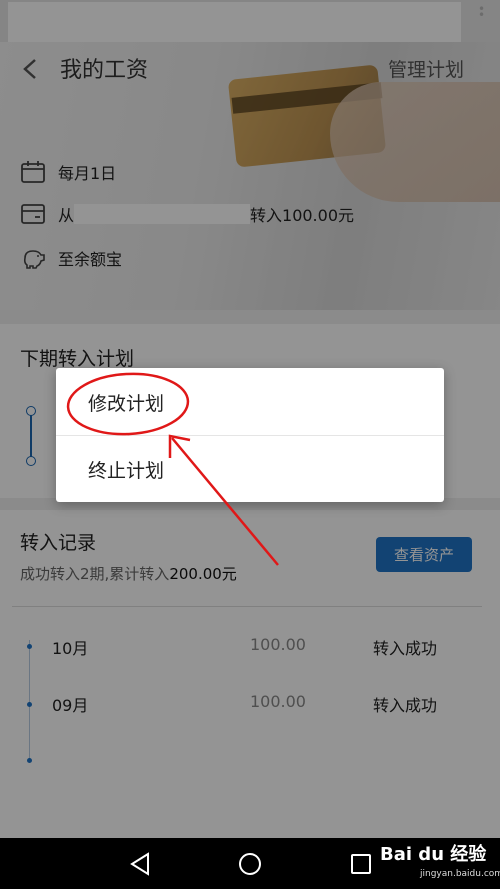 Image resolution: width=500 pixels, height=889 pixels. What do you see at coordinates (140, 864) in the screenshot?
I see `back-nav-icon` at bounding box center [140, 864].